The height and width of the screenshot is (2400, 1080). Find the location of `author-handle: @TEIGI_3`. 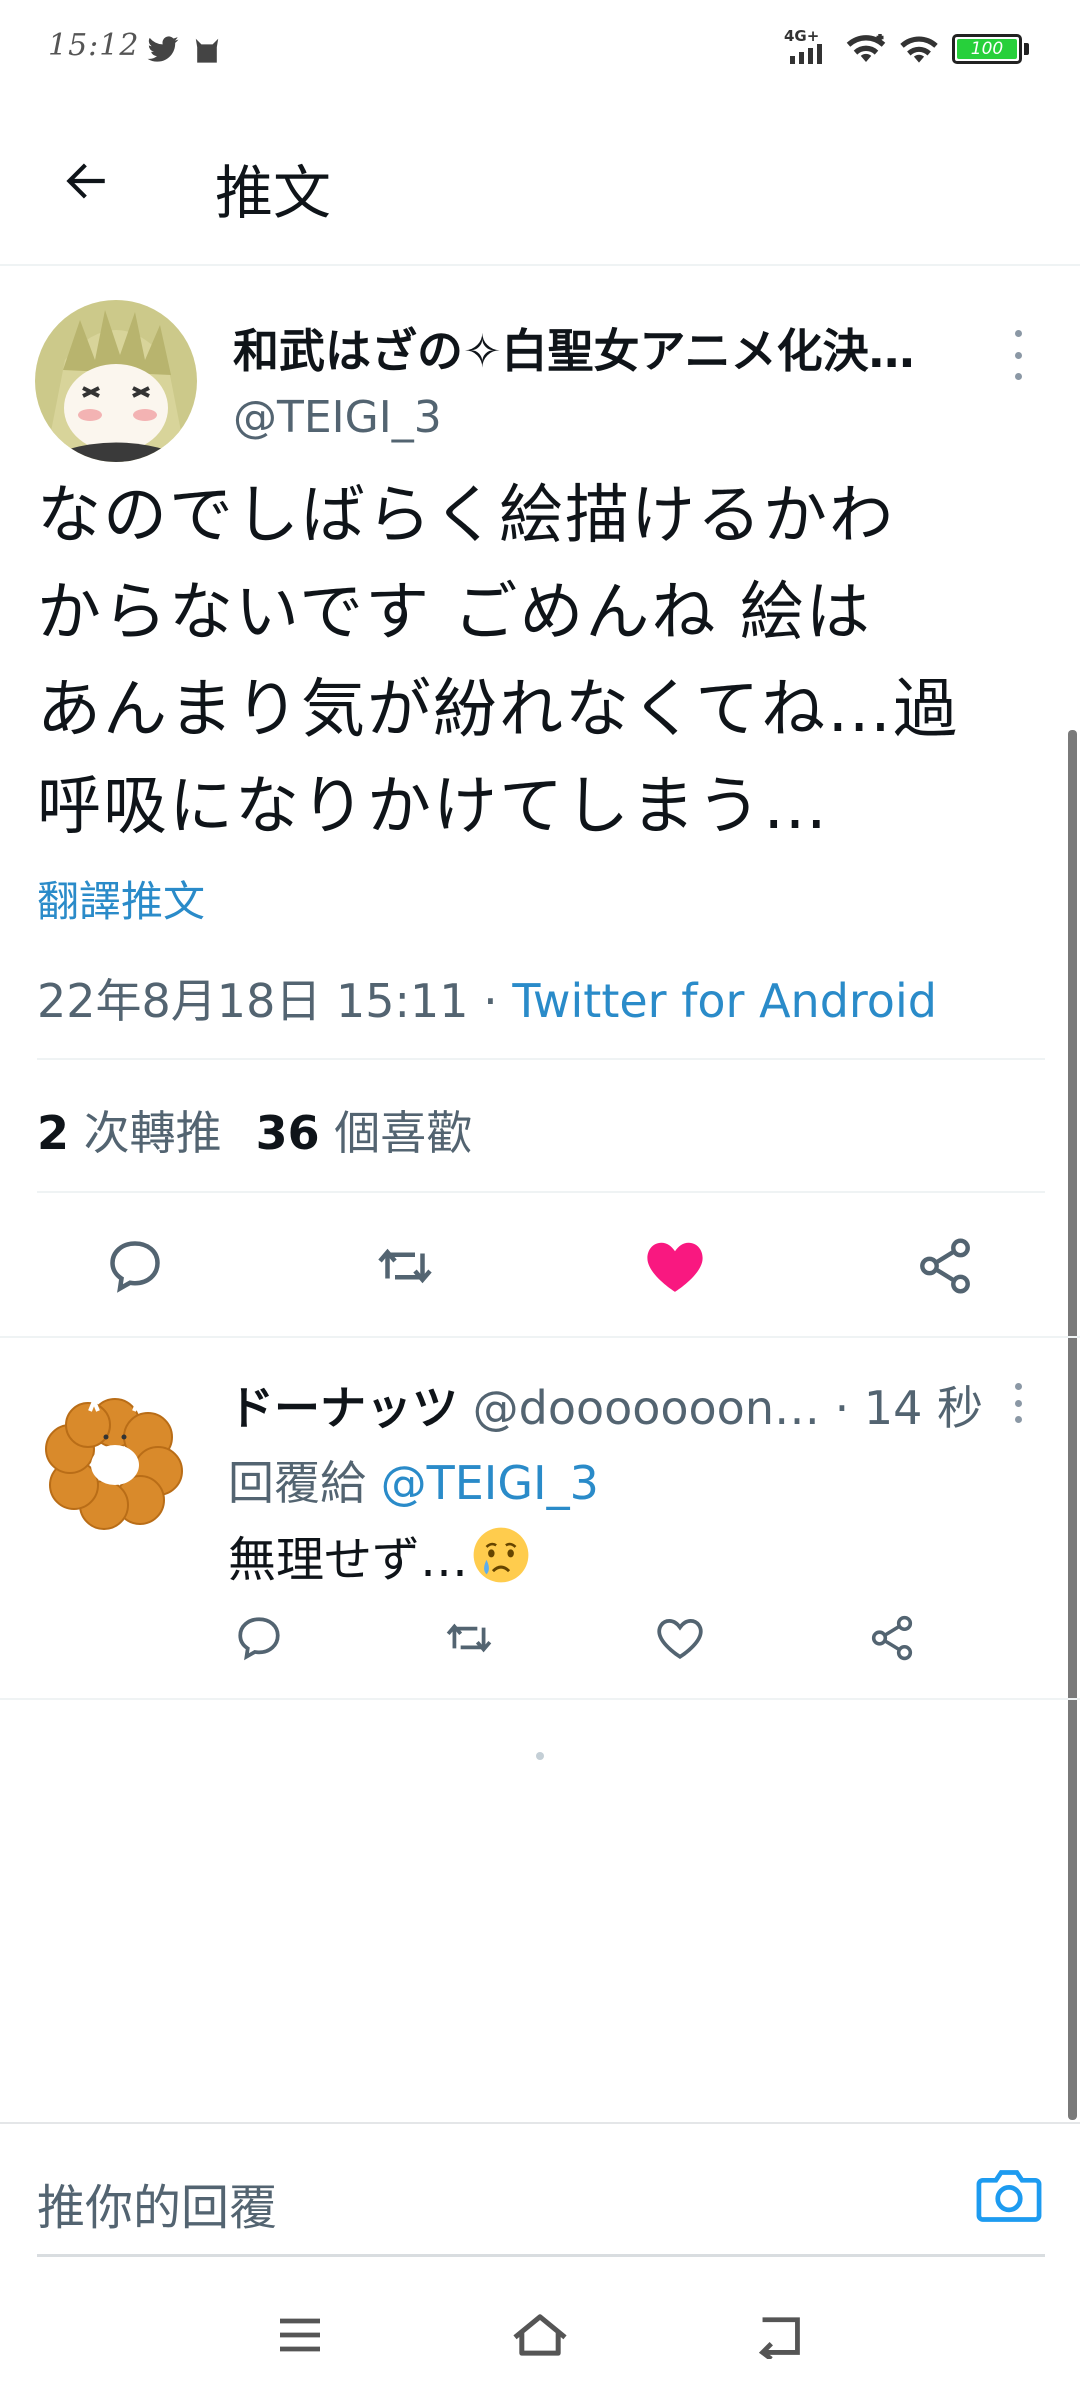

author-handle: @TEIGI_3 is located at coordinates (337, 417).